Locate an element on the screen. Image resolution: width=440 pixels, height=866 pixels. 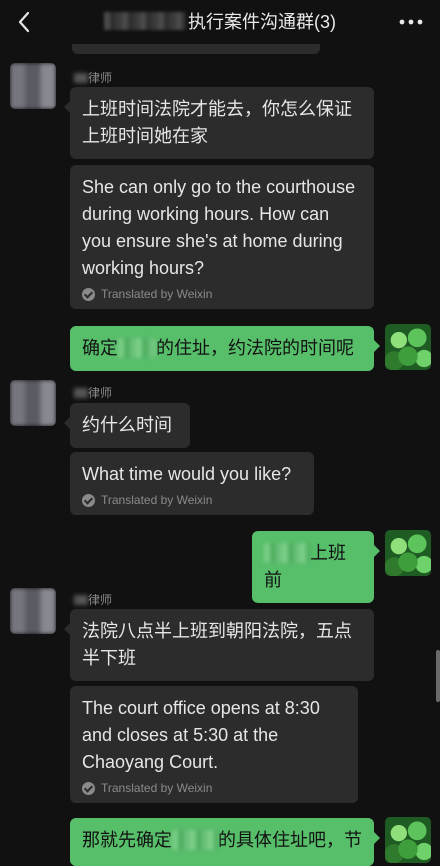
chat-header: 执行案件沟通群(3) is located at coordinates (220, 22).